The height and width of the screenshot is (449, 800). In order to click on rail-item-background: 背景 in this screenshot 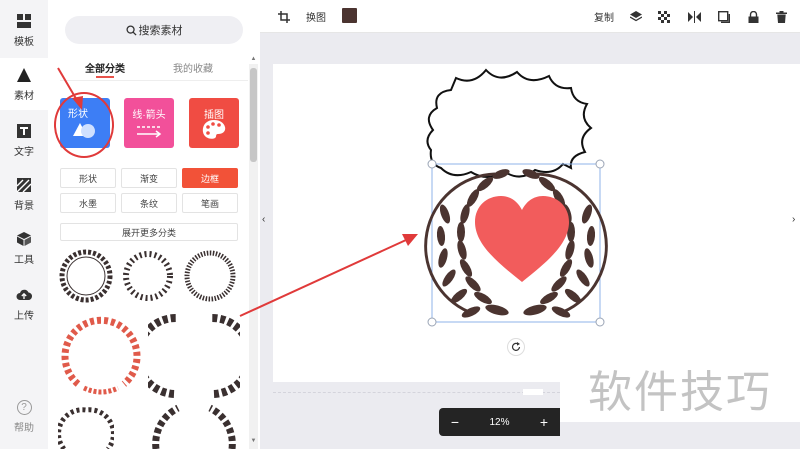, I will do `click(24, 194)`.